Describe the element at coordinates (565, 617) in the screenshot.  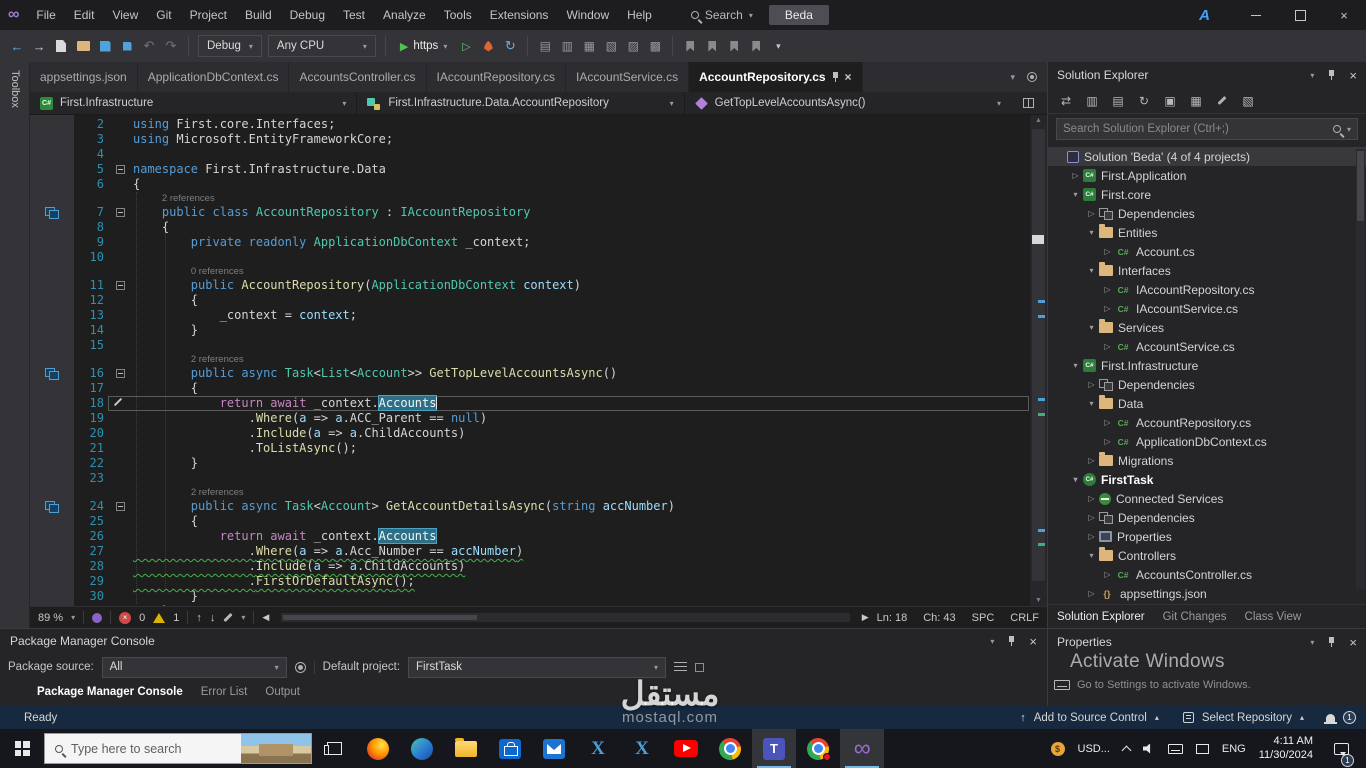
I see `editor-horizontal-scrollbar` at that location.